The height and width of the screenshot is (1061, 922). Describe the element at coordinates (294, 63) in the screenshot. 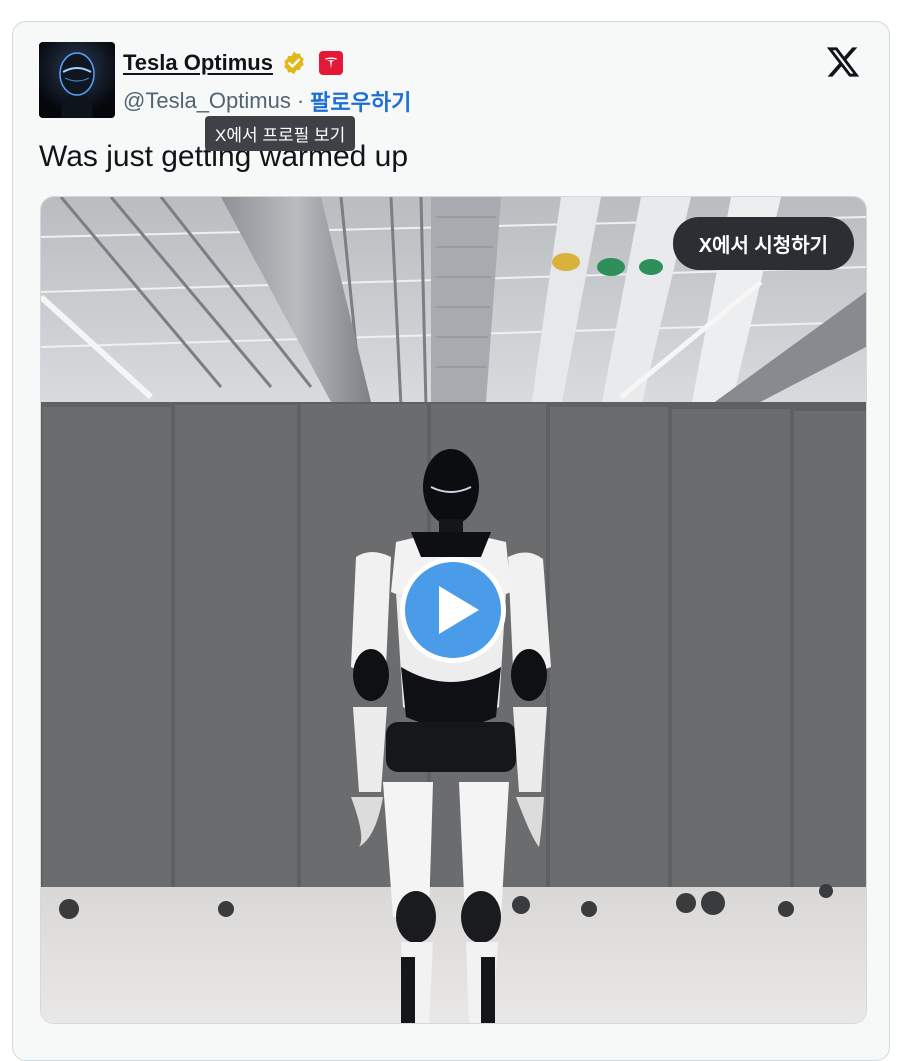

I see `verified-badge-icon` at that location.